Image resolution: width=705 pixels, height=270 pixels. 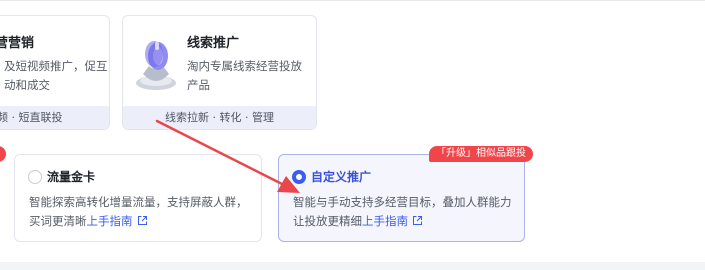 I want to click on card-title: 营营销, so click(x=17, y=43).